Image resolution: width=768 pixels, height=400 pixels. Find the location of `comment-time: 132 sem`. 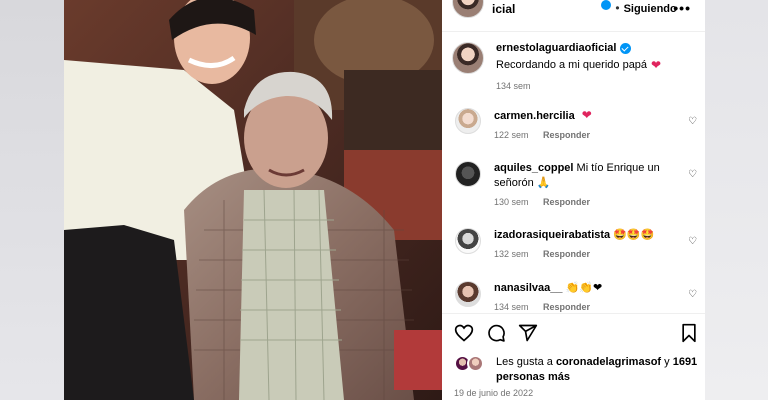

comment-time: 132 sem is located at coordinates (511, 254).